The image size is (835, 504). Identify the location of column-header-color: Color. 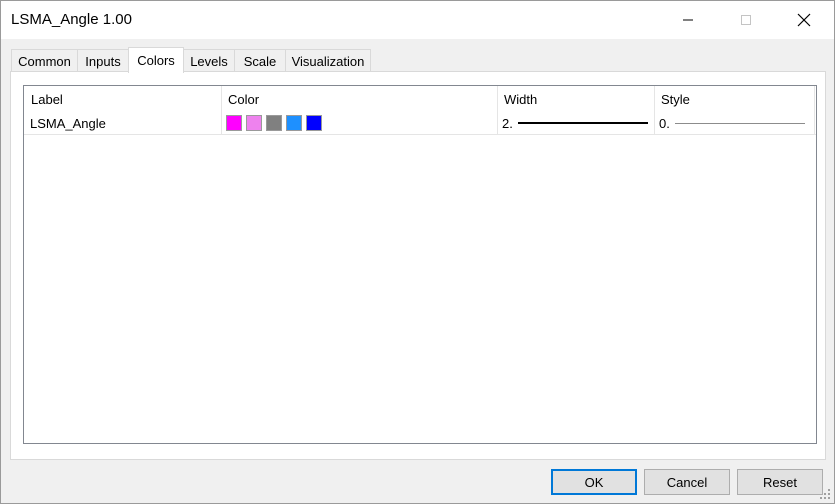
(359, 99).